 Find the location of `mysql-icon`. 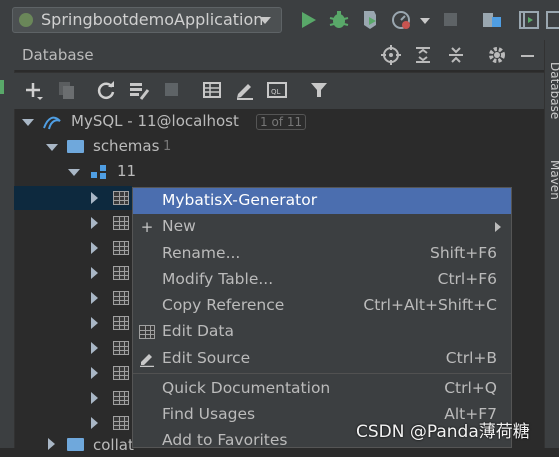

mysql-icon is located at coordinates (52, 123).